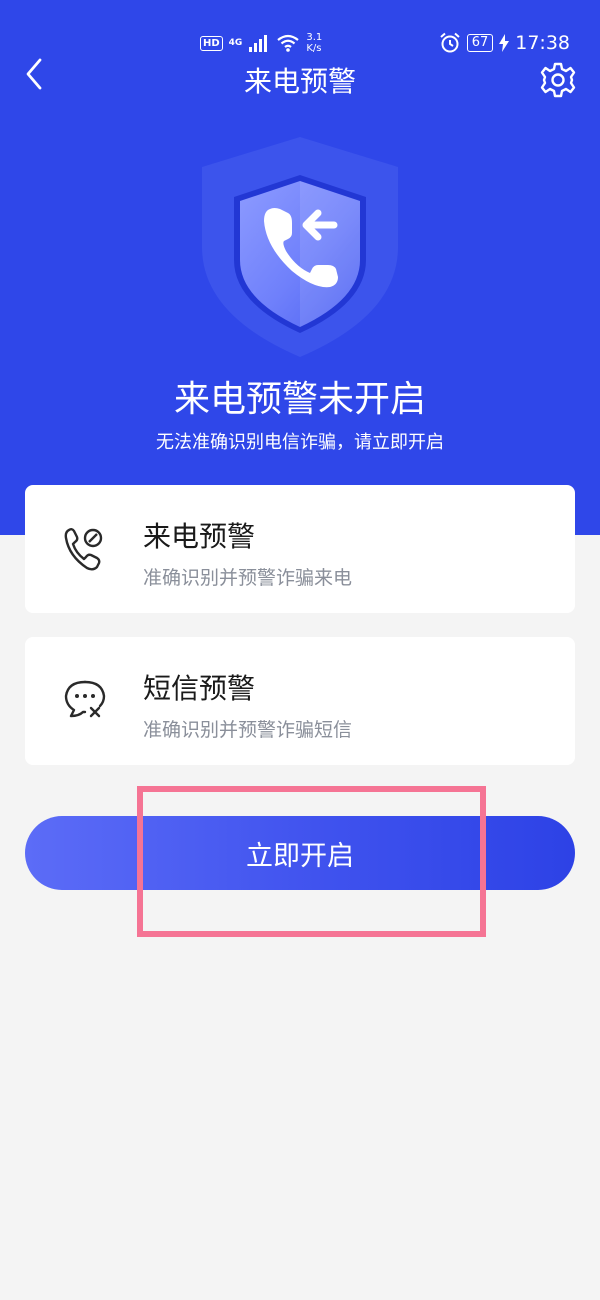  What do you see at coordinates (542, 43) in the screenshot?
I see `clock: 17:38` at bounding box center [542, 43].